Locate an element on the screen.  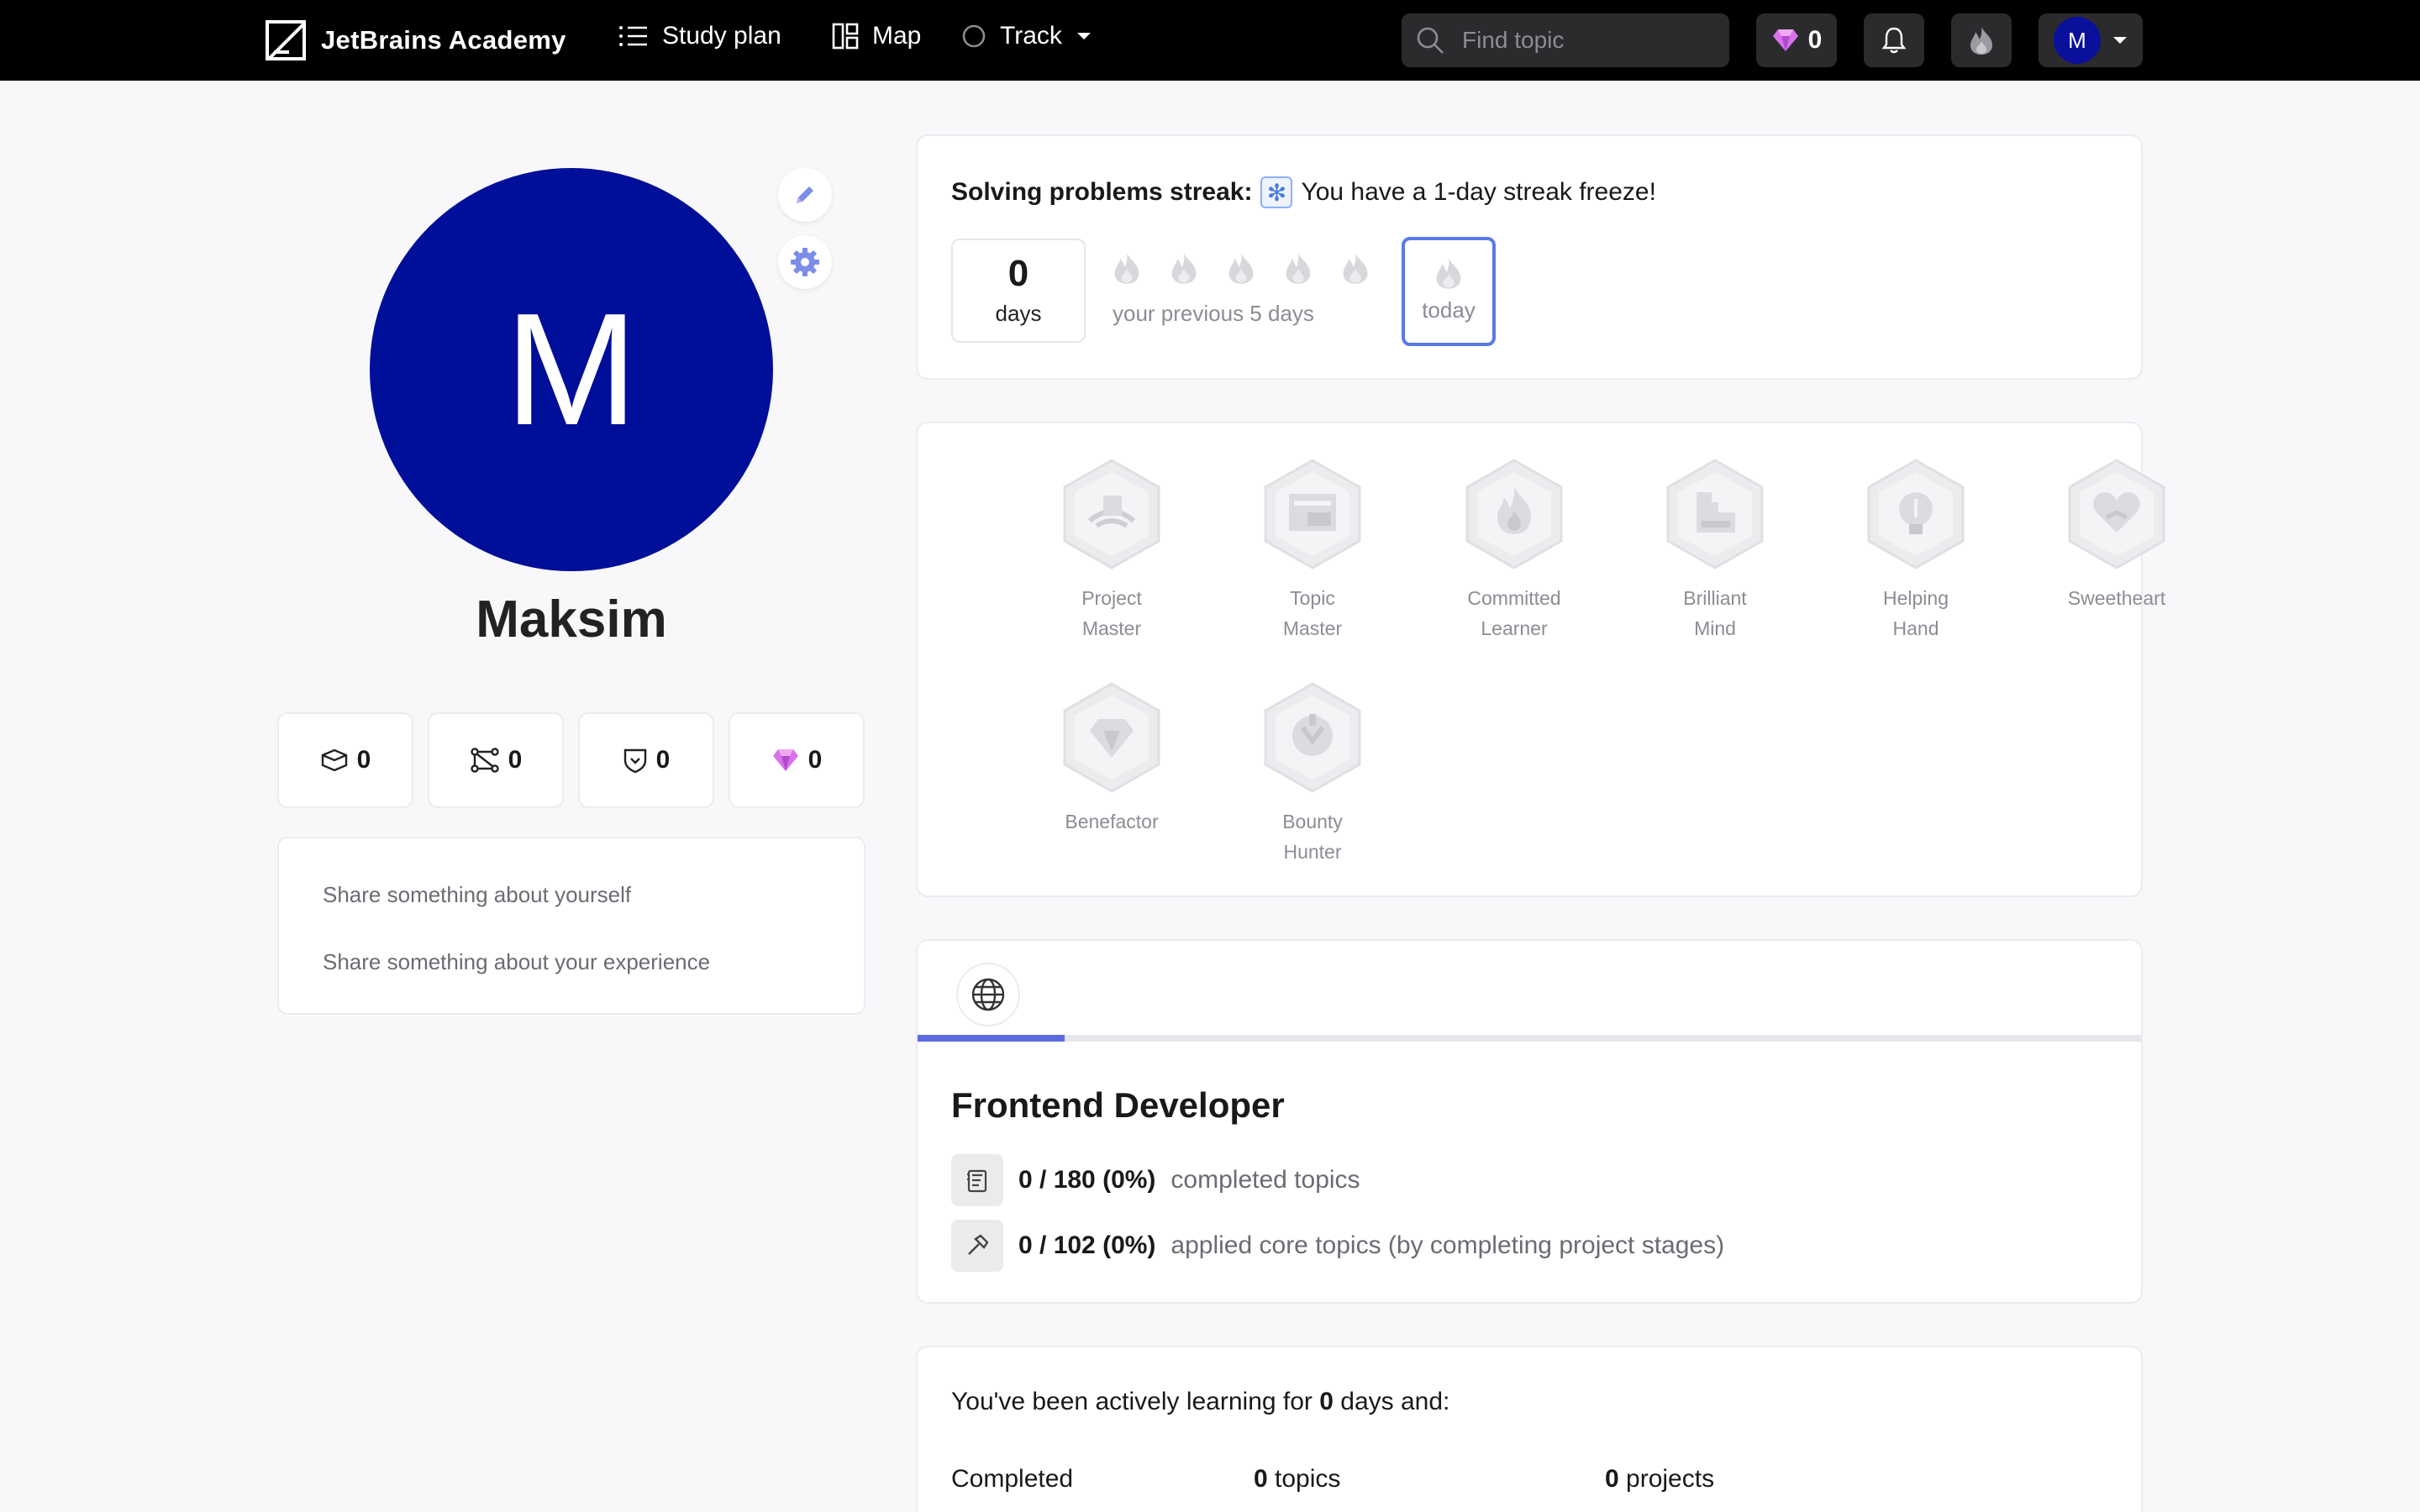
streak-title: Solving problems streak: is located at coordinates (1102, 192).